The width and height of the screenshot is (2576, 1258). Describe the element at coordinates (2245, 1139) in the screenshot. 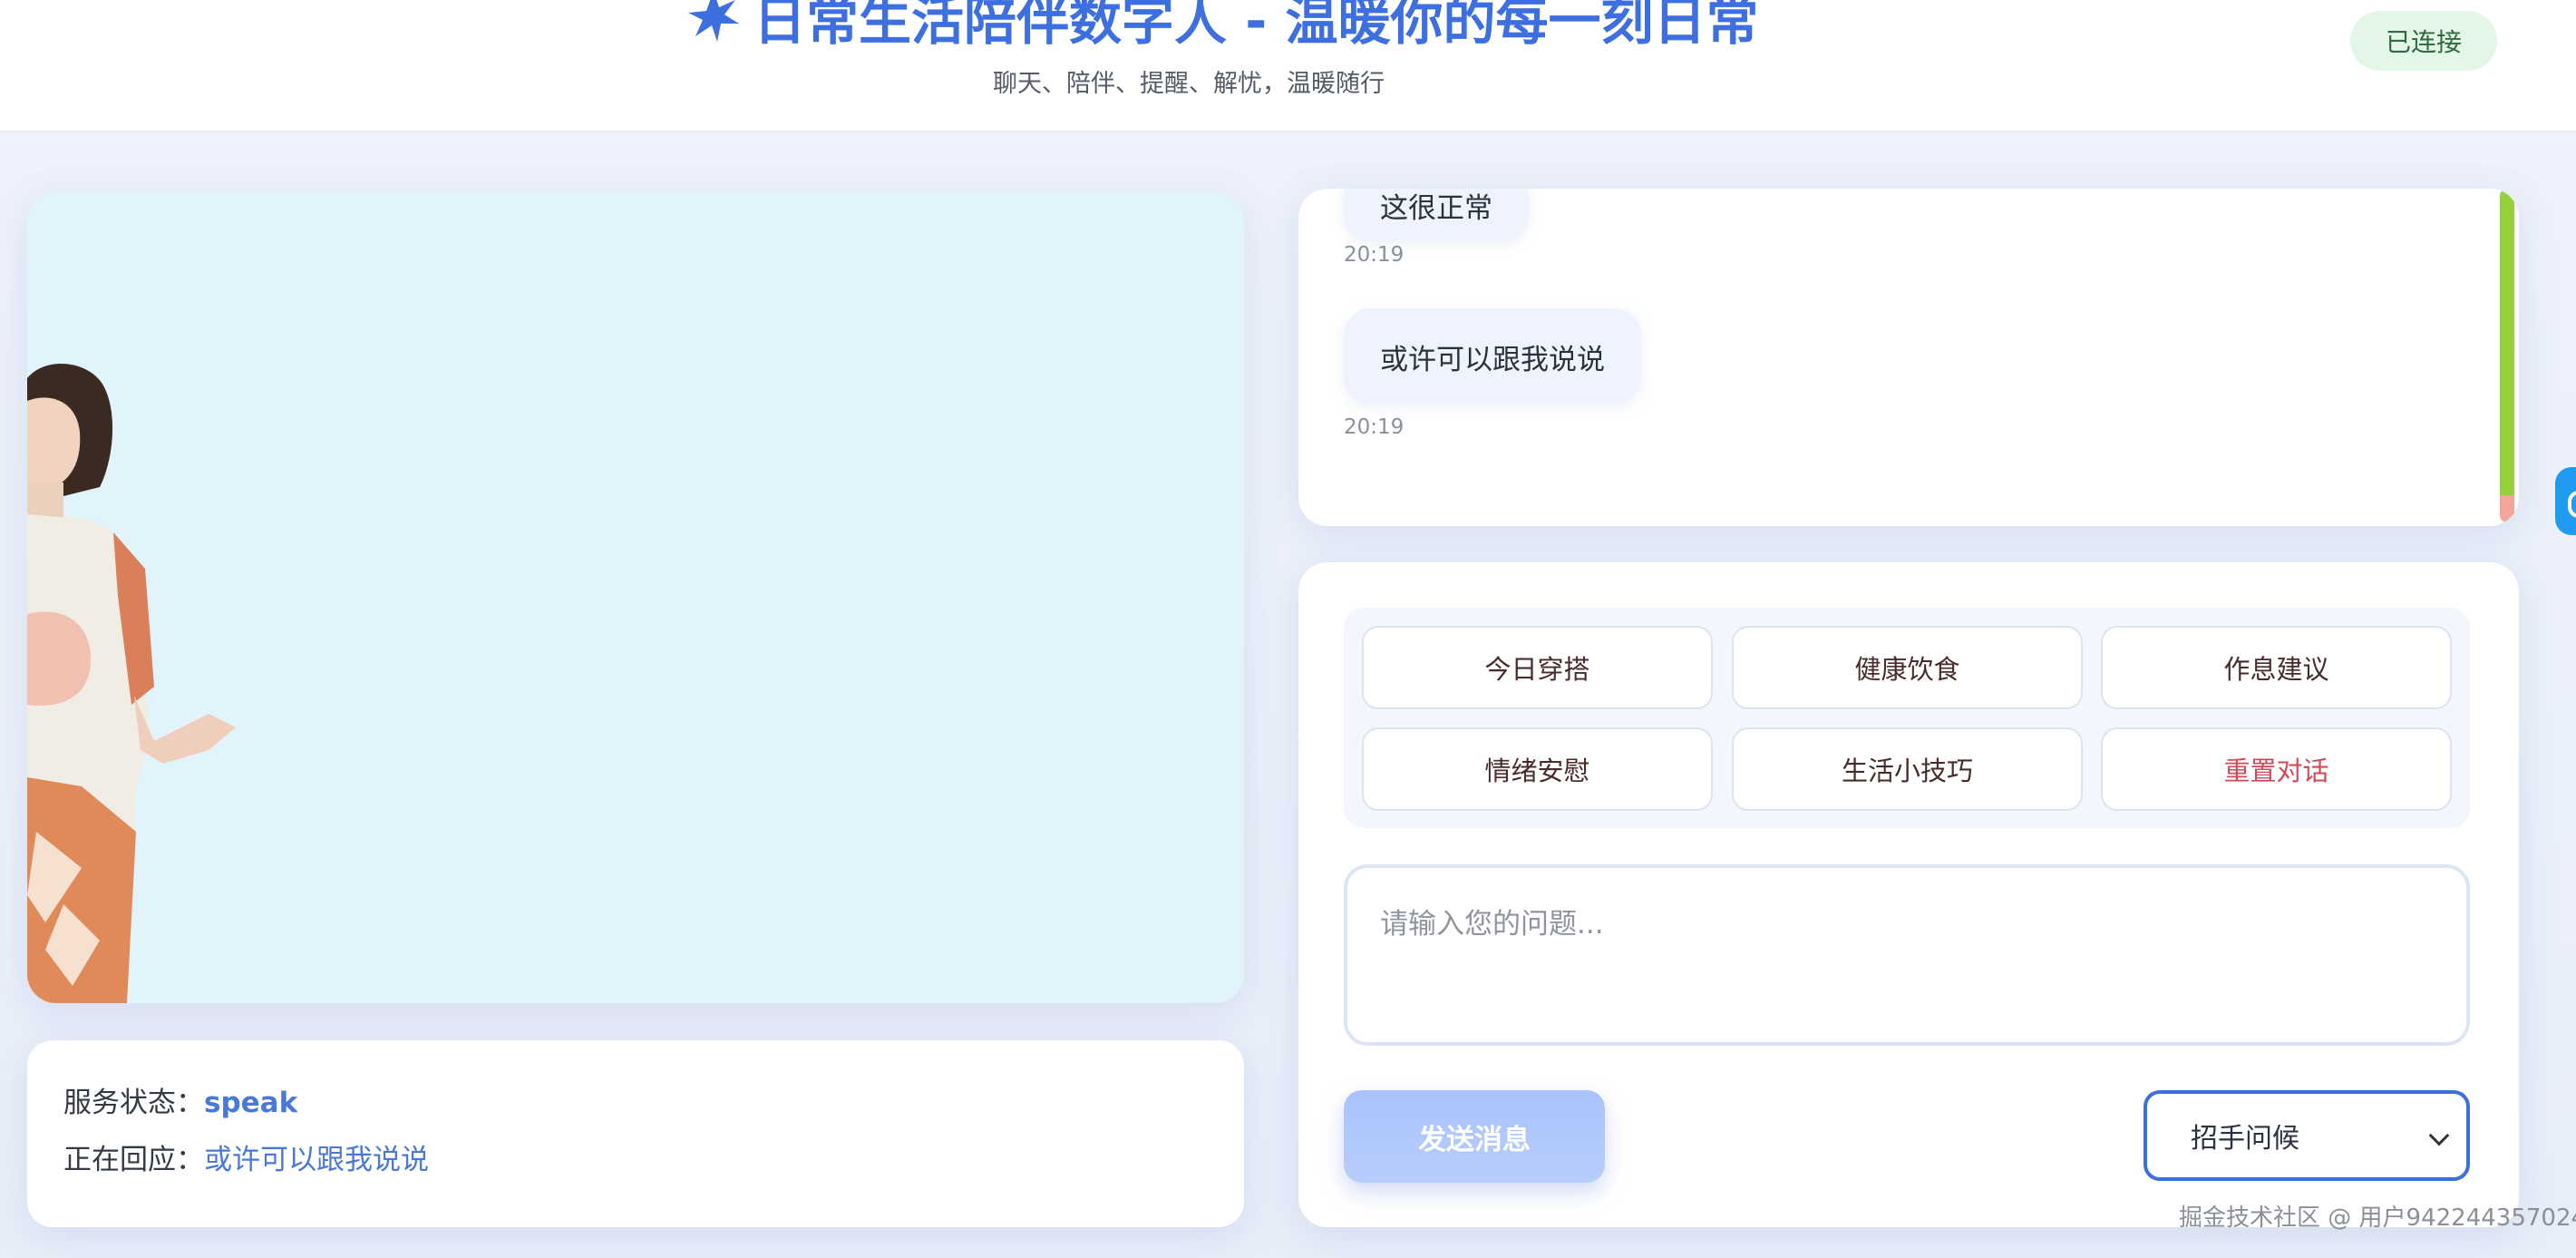

I see `gesture-select-value: 招手问候` at that location.